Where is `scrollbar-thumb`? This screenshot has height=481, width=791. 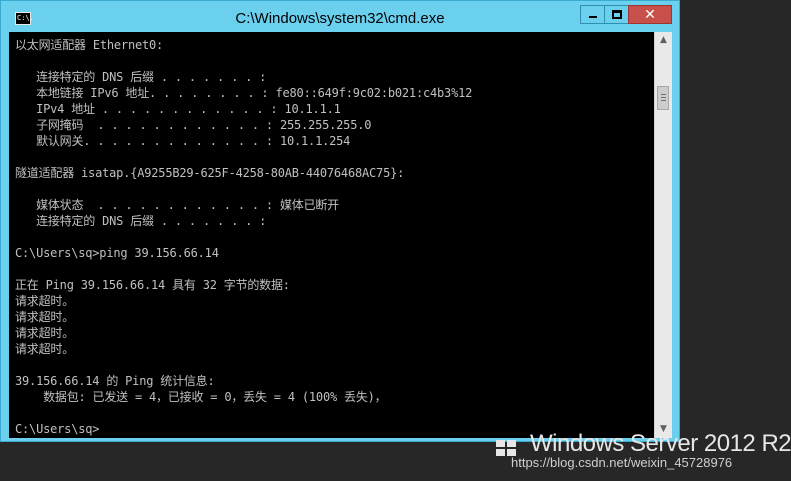
scrollbar-thumb is located at coordinates (663, 98).